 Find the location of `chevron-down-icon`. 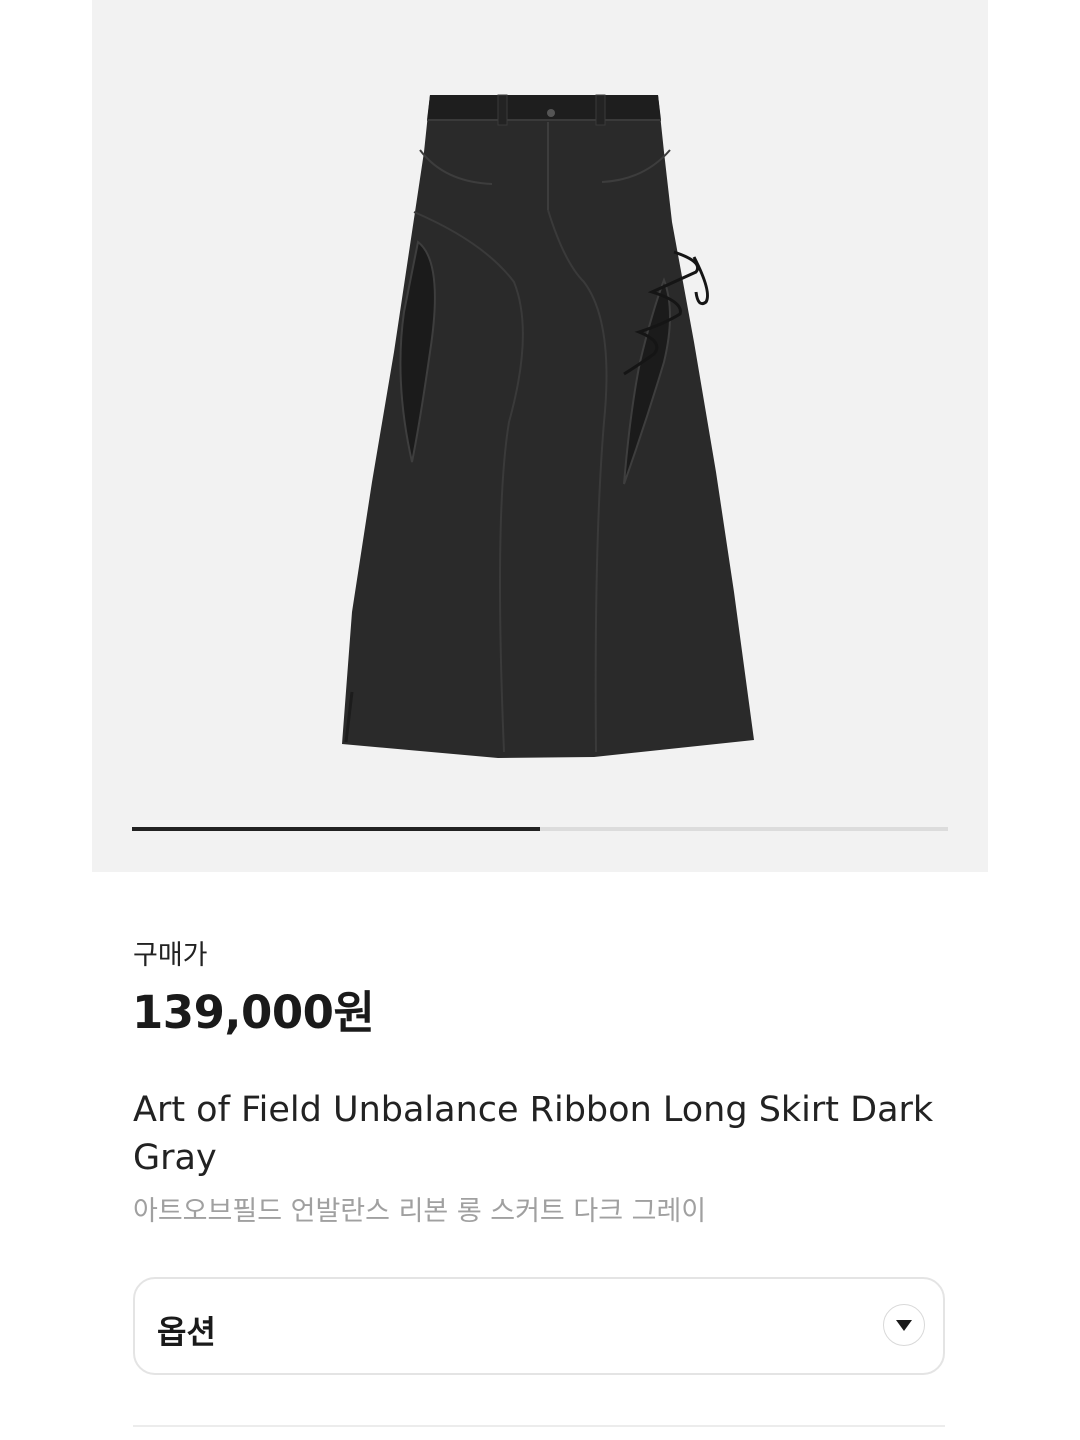

chevron-down-icon is located at coordinates (904, 1325).